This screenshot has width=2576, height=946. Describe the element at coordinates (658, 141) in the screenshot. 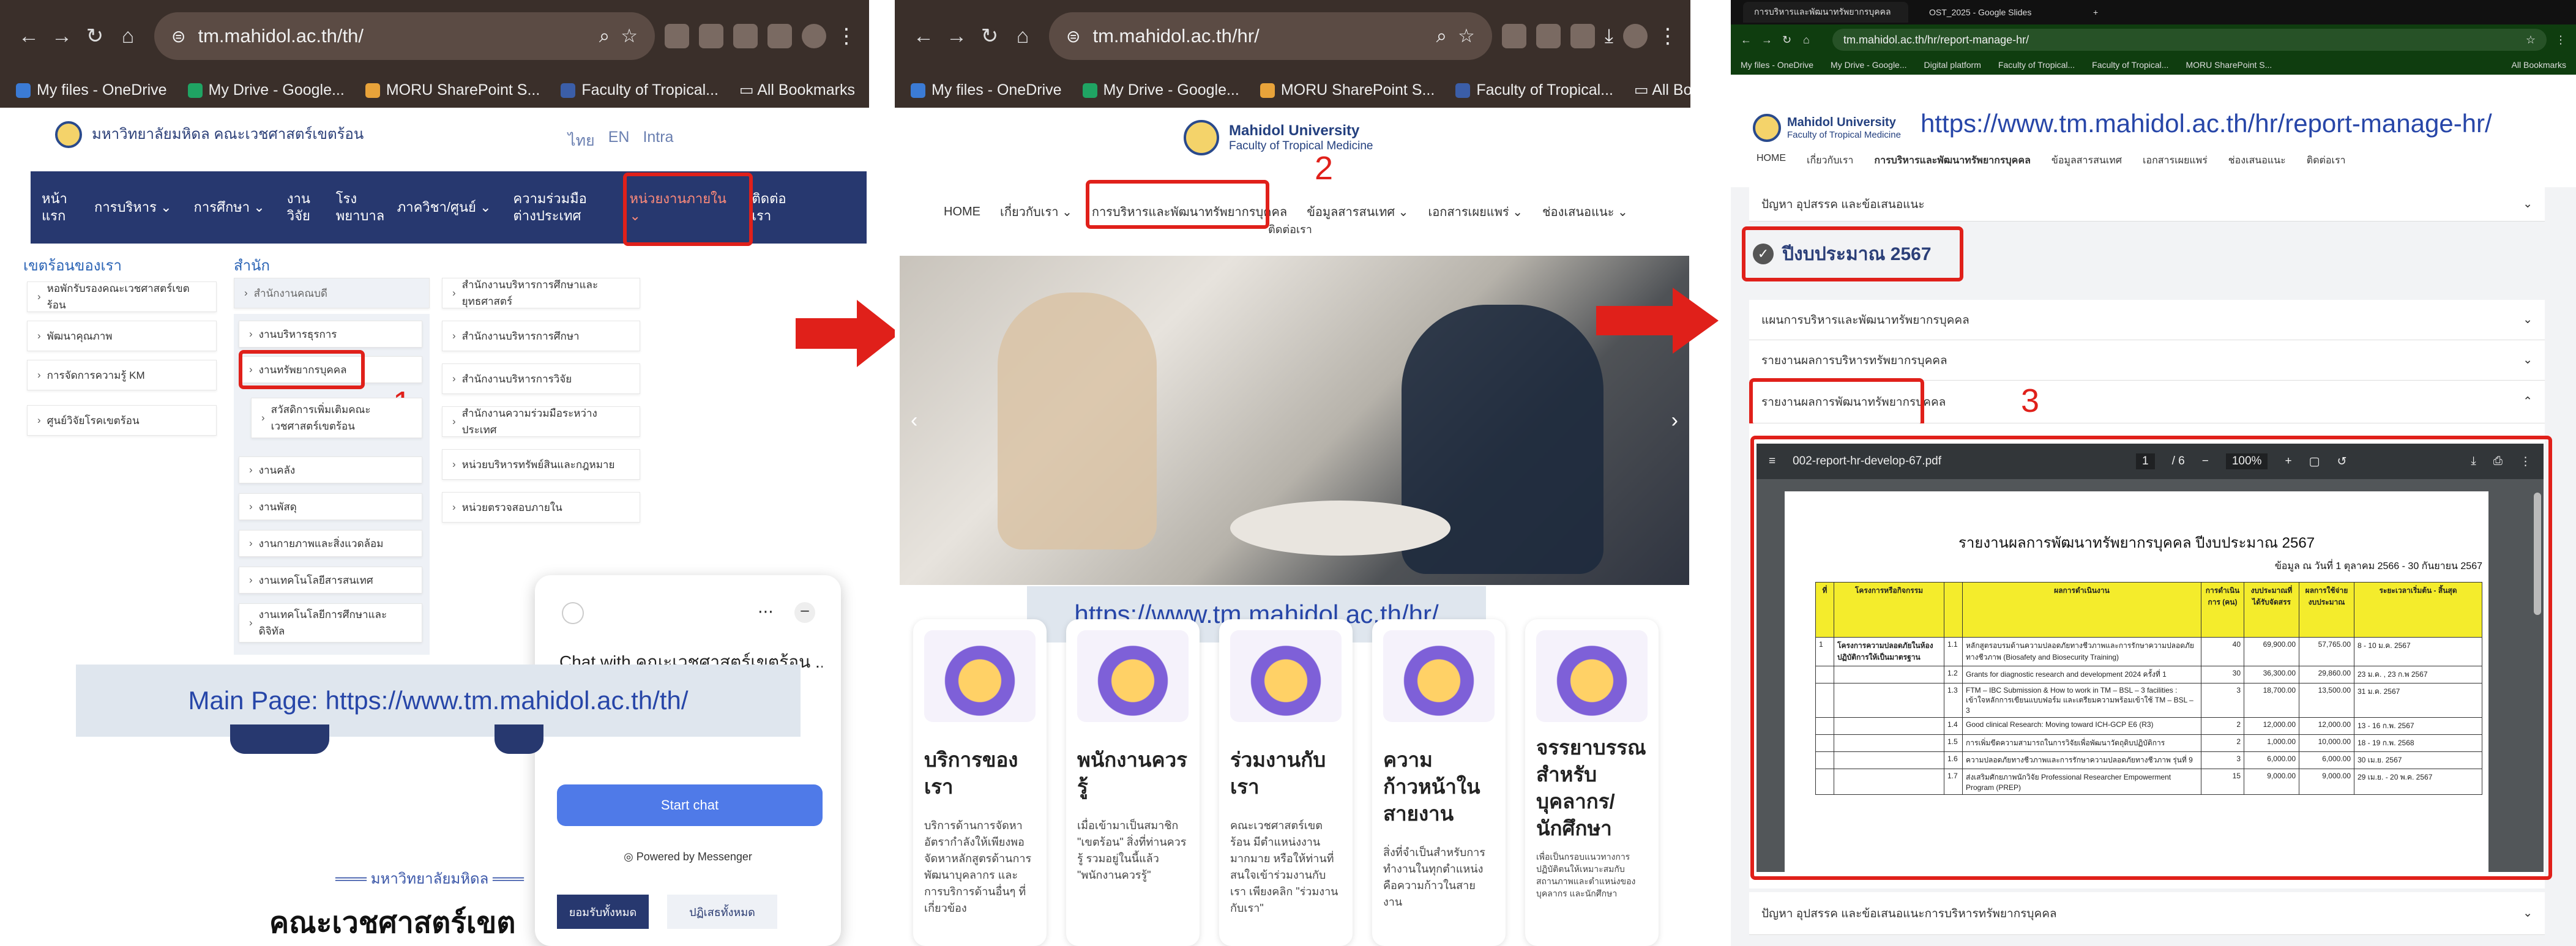

I see `lang-intra: Intra` at that location.